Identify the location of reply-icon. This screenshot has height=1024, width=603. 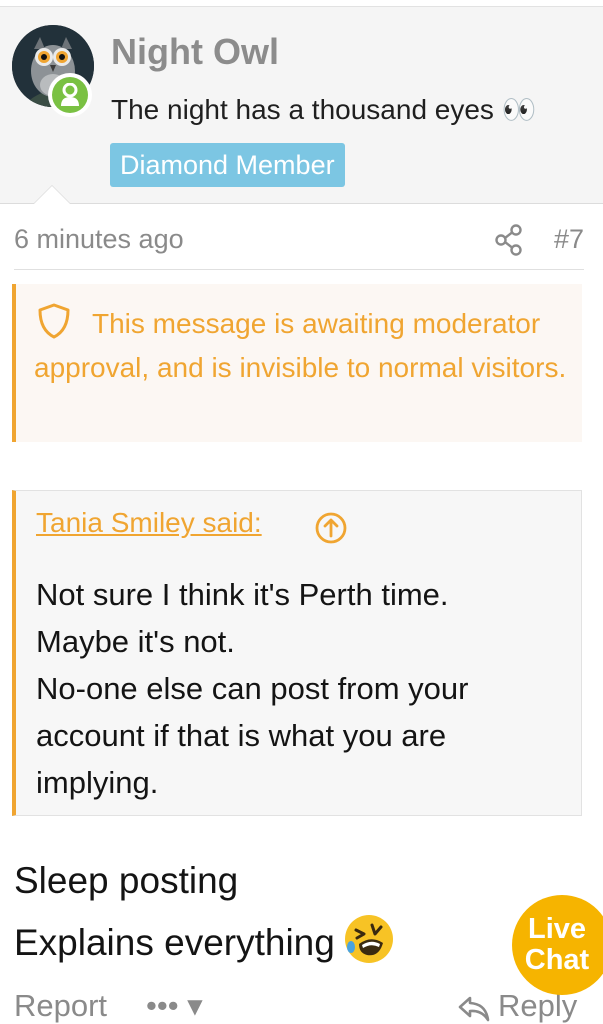
(474, 1008).